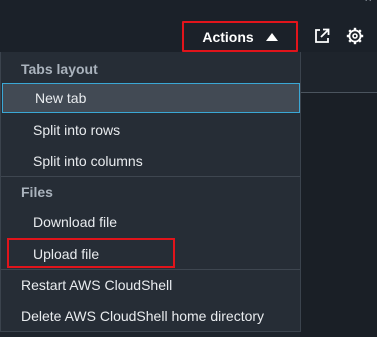 The height and width of the screenshot is (337, 377). Describe the element at coordinates (37, 192) in the screenshot. I see `files-header: Files` at that location.